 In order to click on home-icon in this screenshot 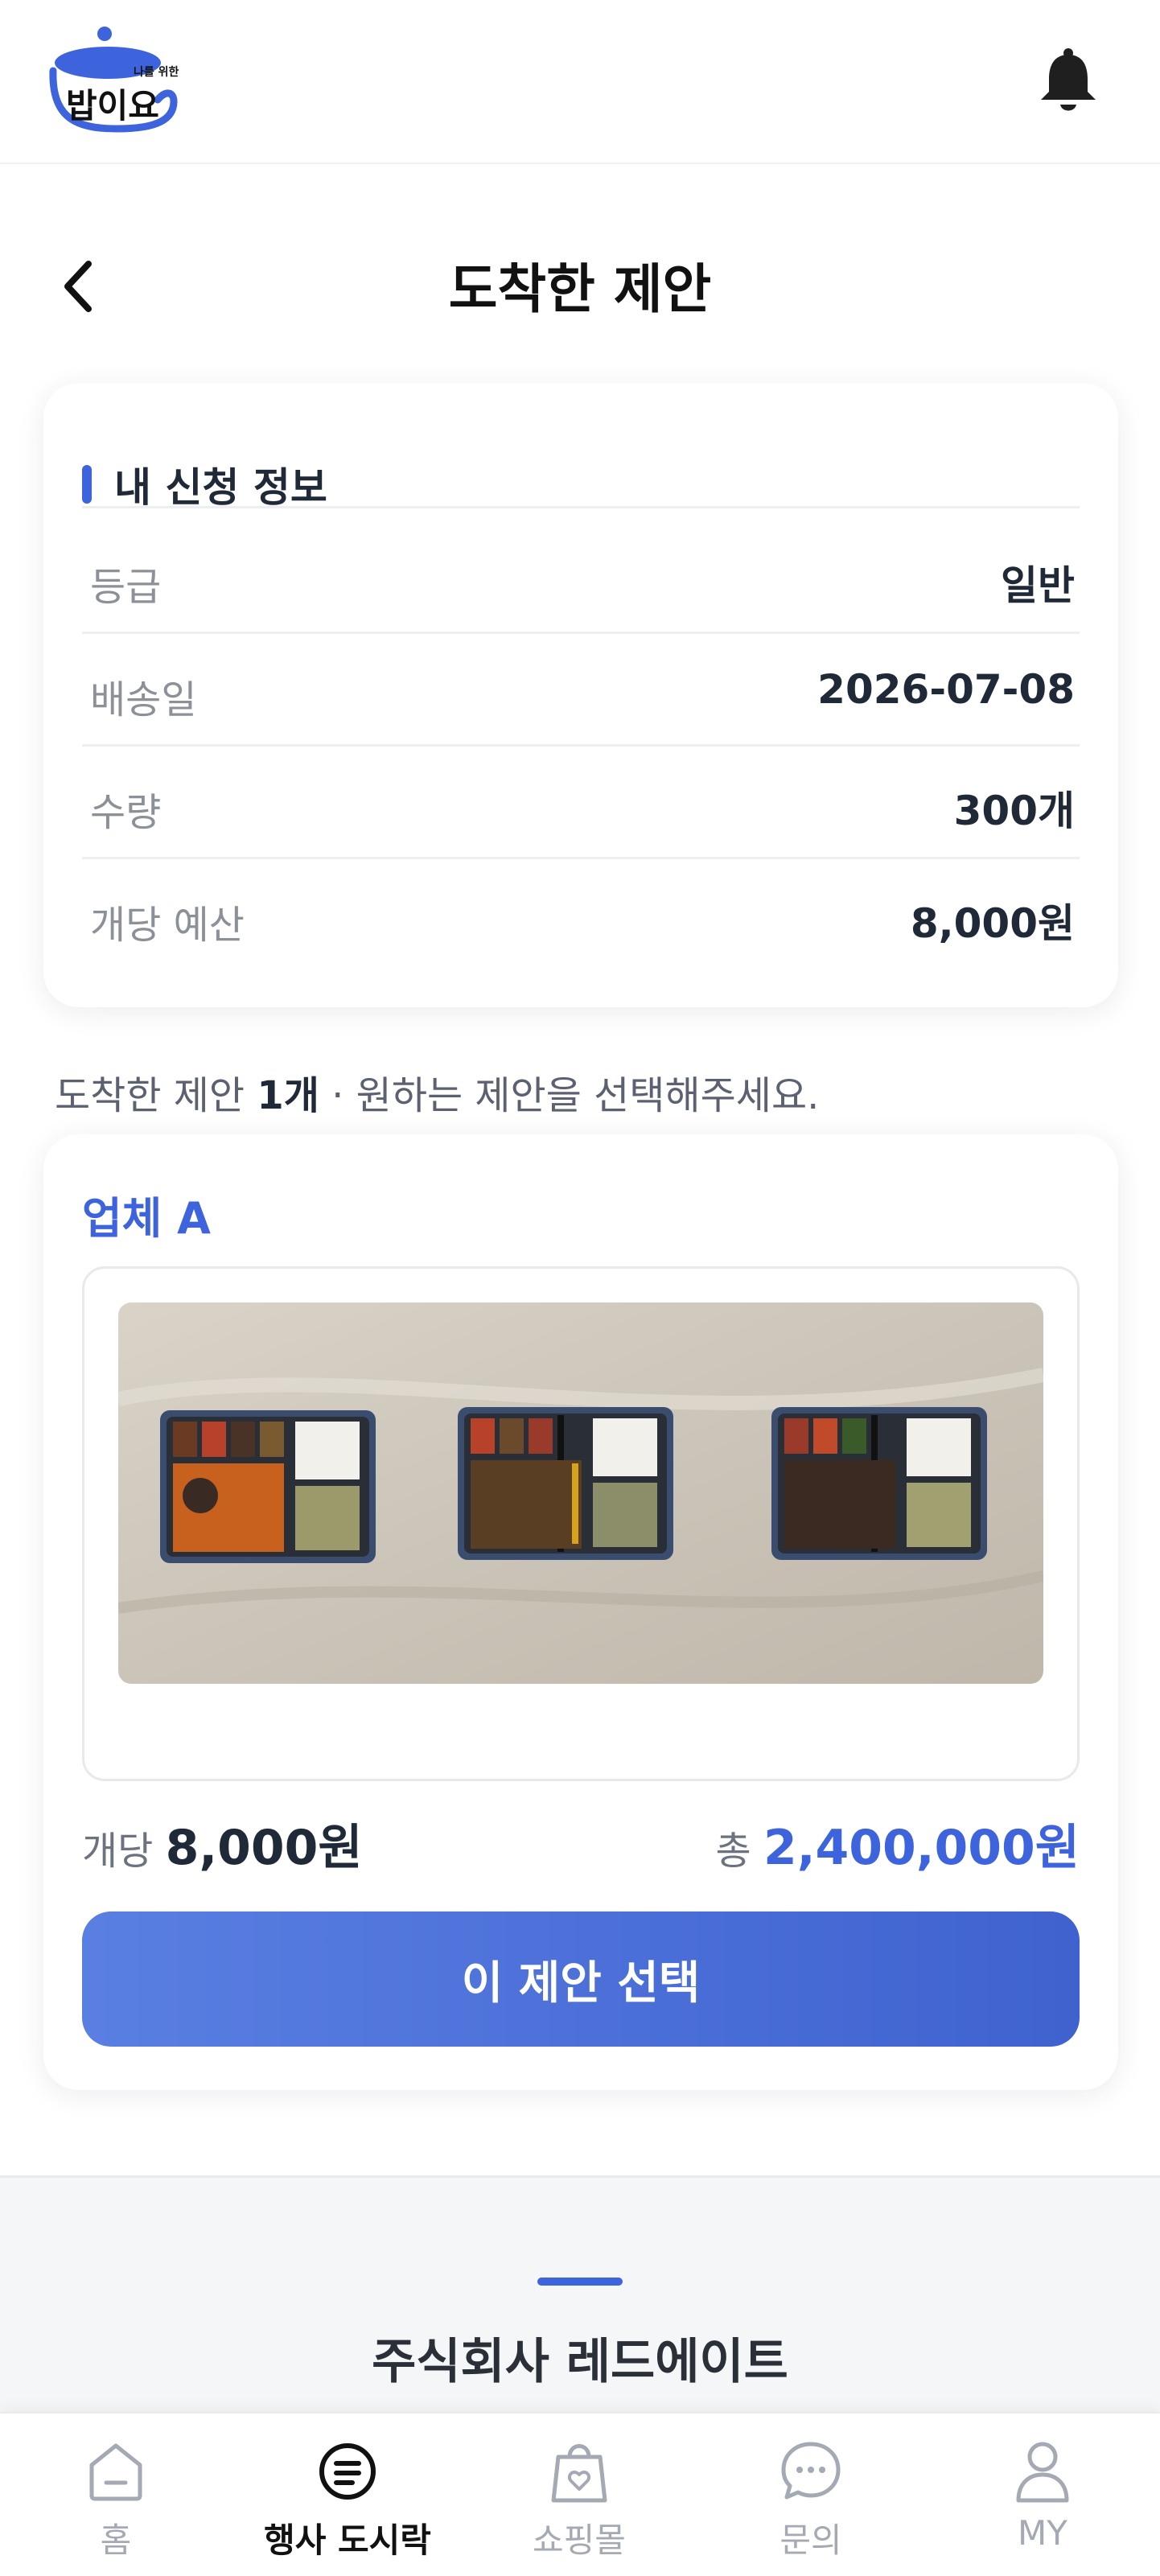, I will do `click(115, 2472)`.